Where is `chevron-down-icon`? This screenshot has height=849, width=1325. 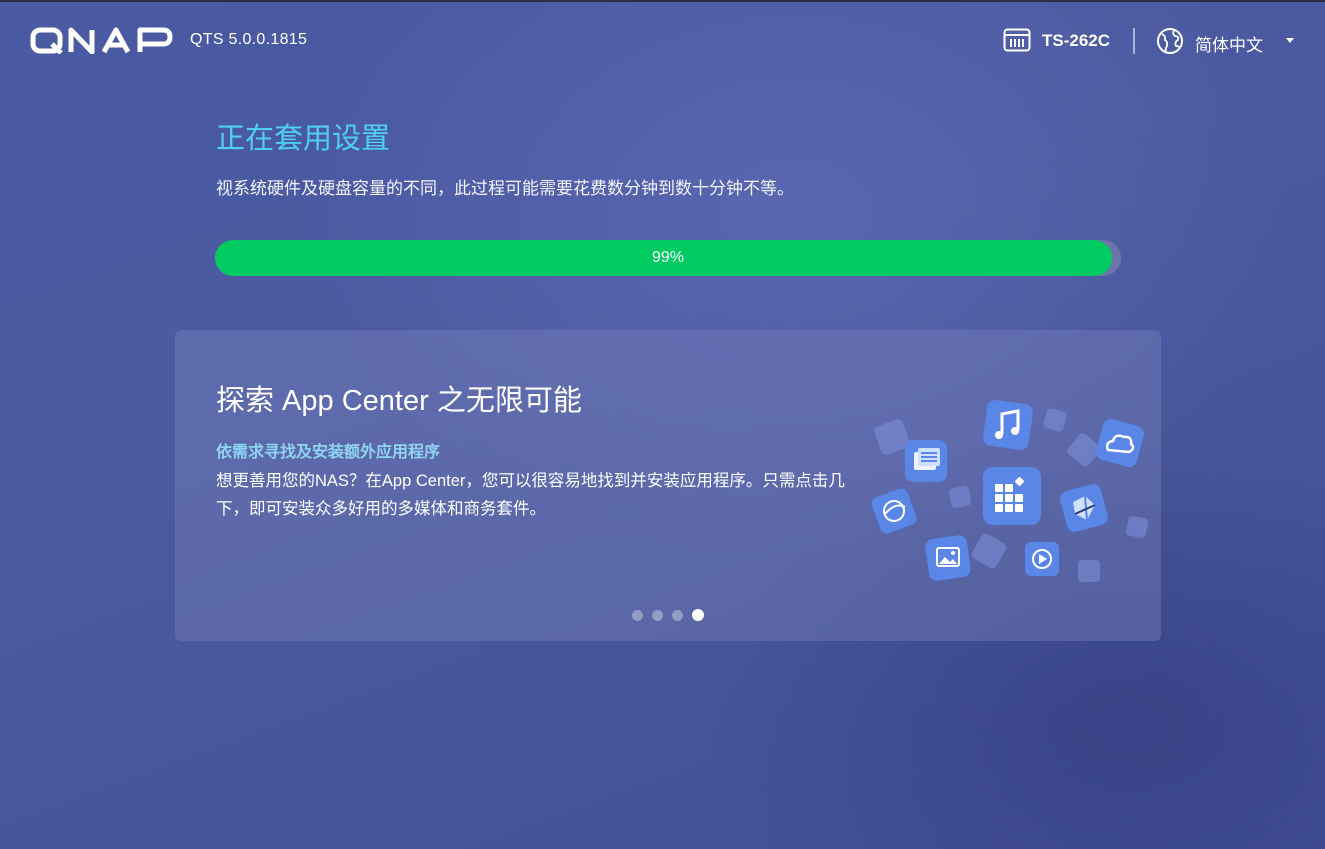 chevron-down-icon is located at coordinates (1290, 40).